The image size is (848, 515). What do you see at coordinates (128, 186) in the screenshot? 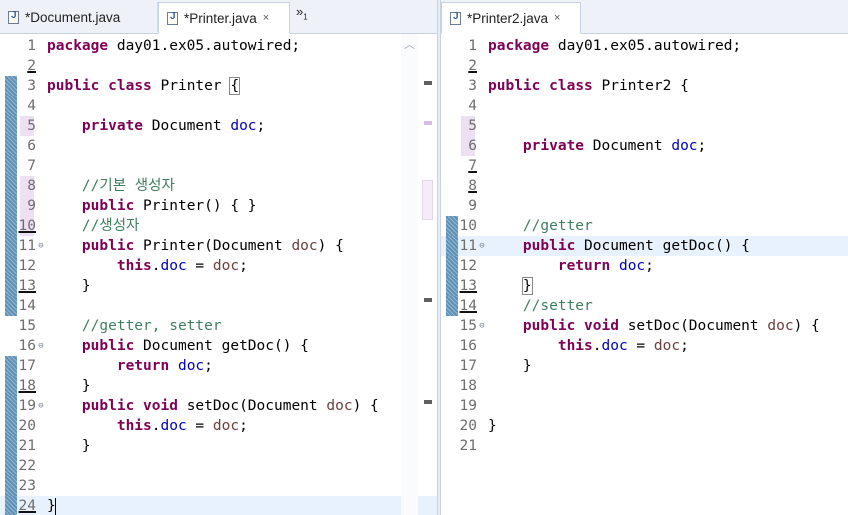
I see `code-text: //기본 생성자` at bounding box center [128, 186].